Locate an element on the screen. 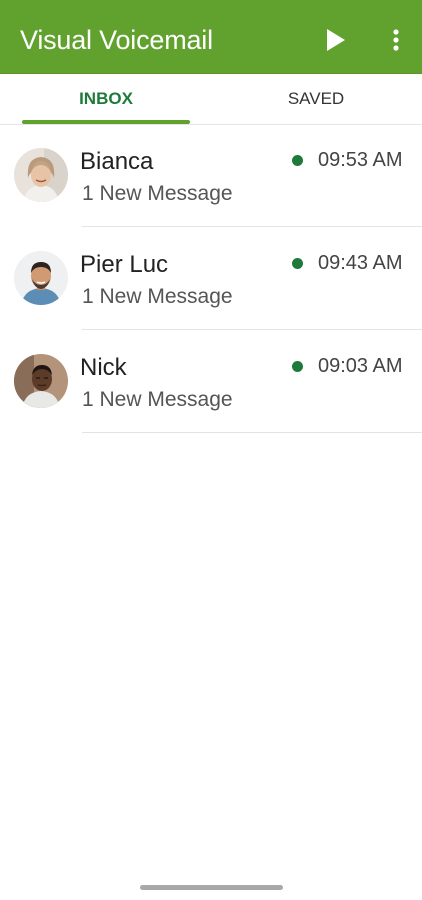 The width and height of the screenshot is (422, 900). message-time: 09:53 AM is located at coordinates (360, 160).